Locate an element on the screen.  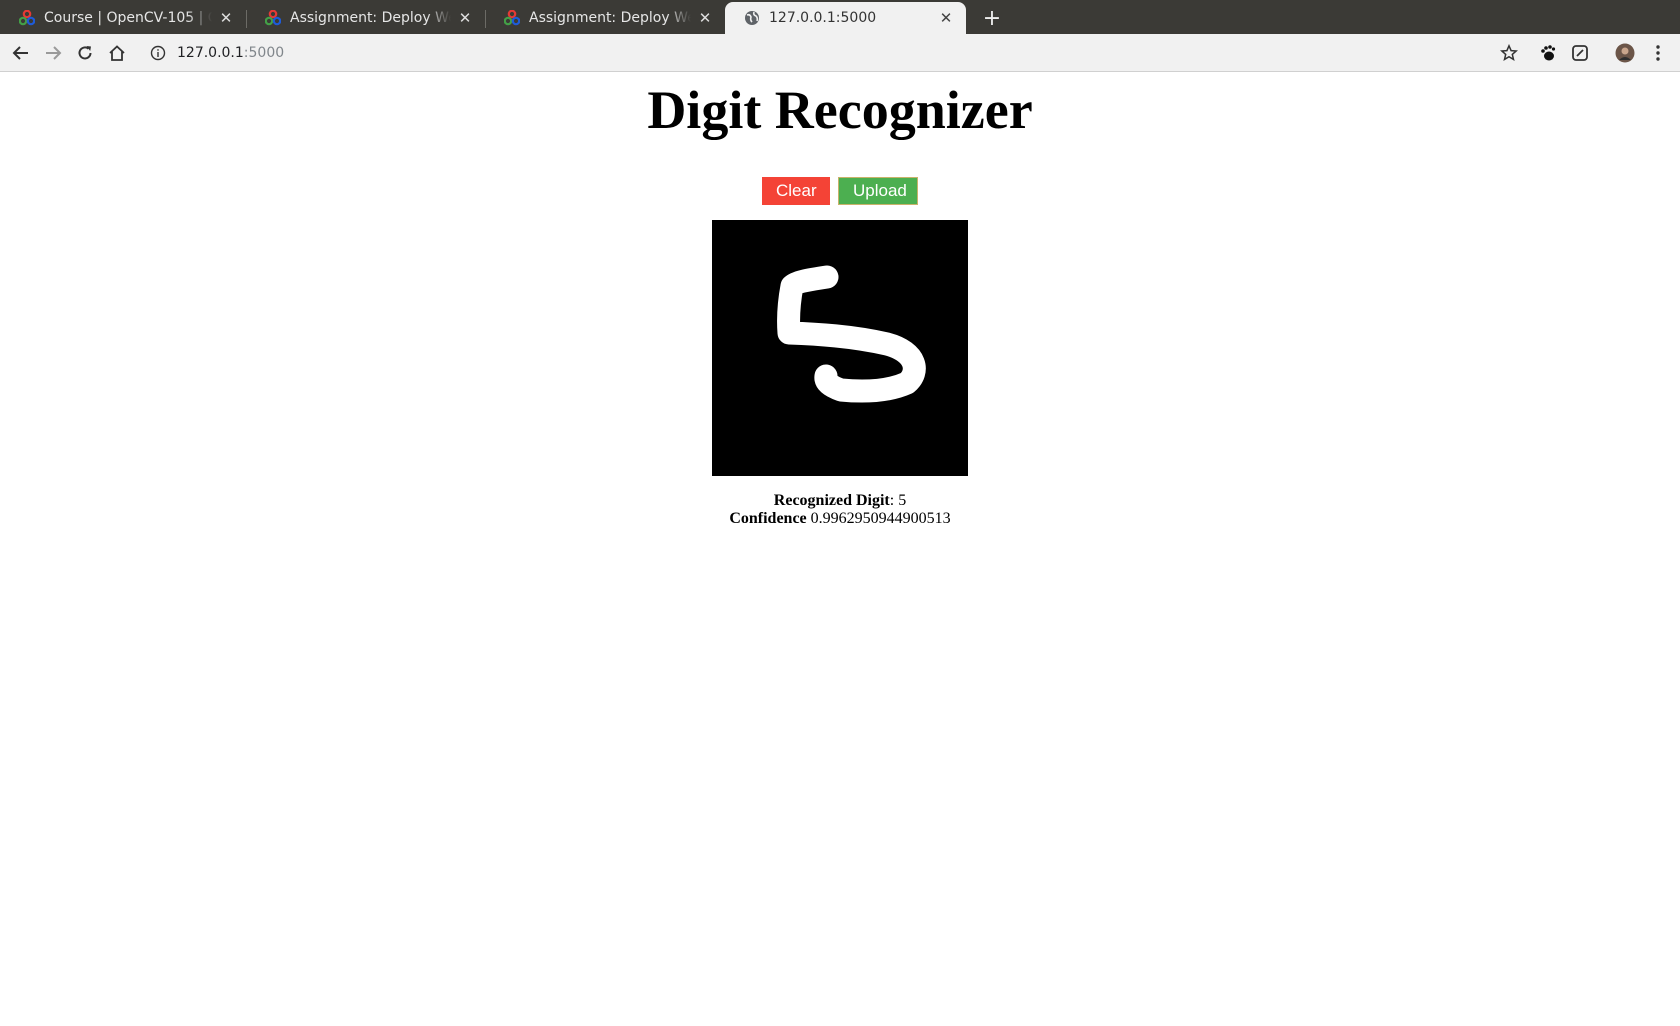
tab-title: 127.0.0.1:5000 is located at coordinates (823, 18).